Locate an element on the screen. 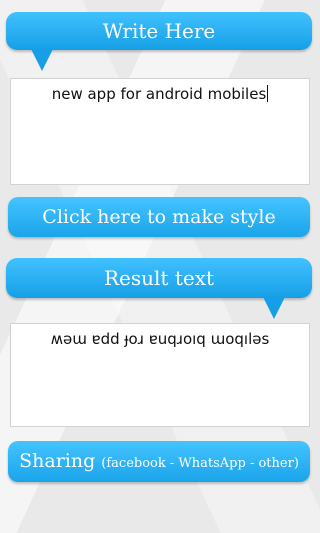  write-here-title: Write Here is located at coordinates (159, 31).